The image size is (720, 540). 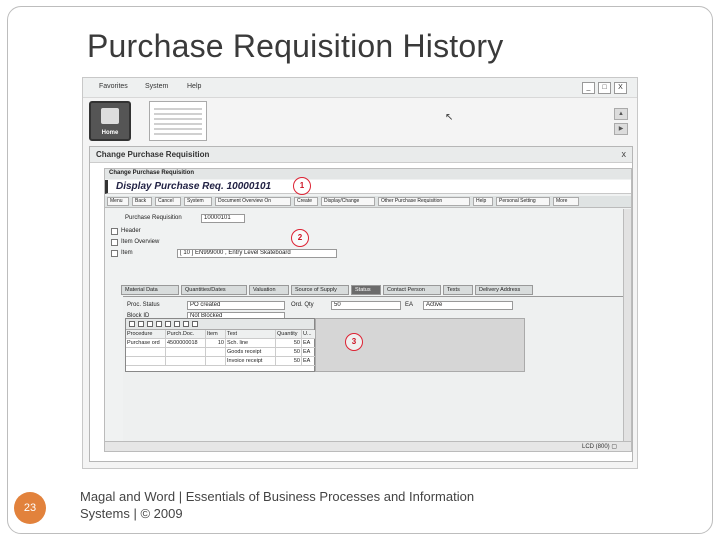 I want to click on tab-valuation: Valuation, so click(x=269, y=290).